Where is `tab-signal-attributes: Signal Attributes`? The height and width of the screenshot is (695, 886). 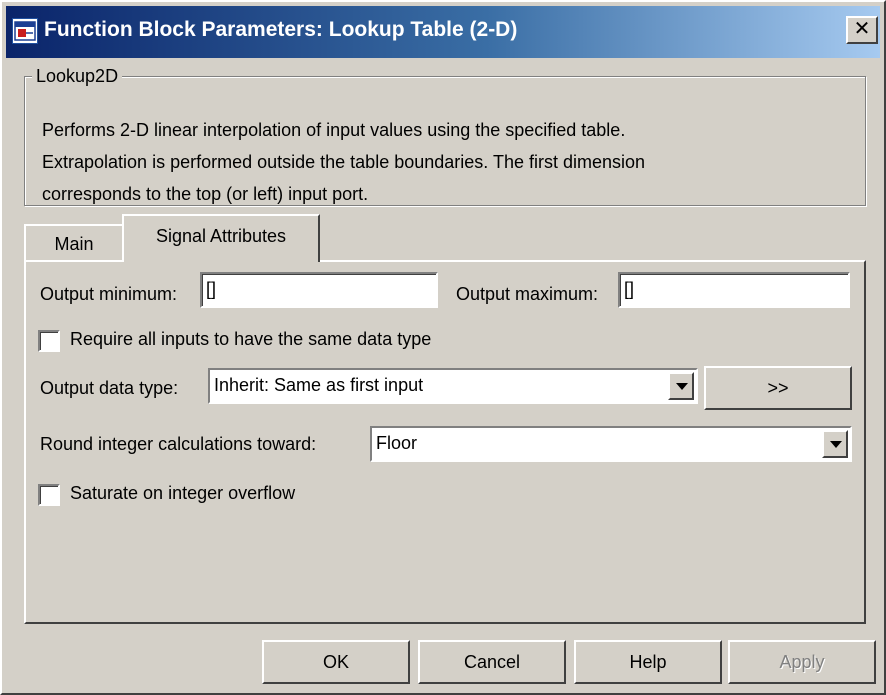 tab-signal-attributes: Signal Attributes is located at coordinates (221, 238).